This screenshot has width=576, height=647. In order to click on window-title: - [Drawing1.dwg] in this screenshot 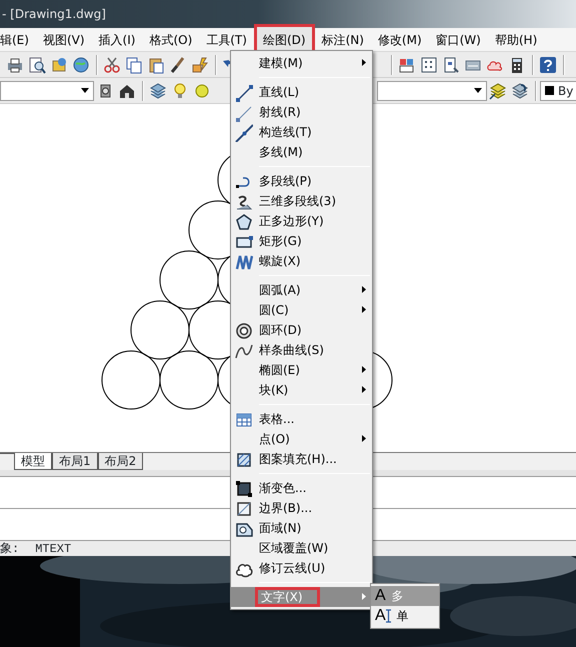, I will do `click(54, 14)`.